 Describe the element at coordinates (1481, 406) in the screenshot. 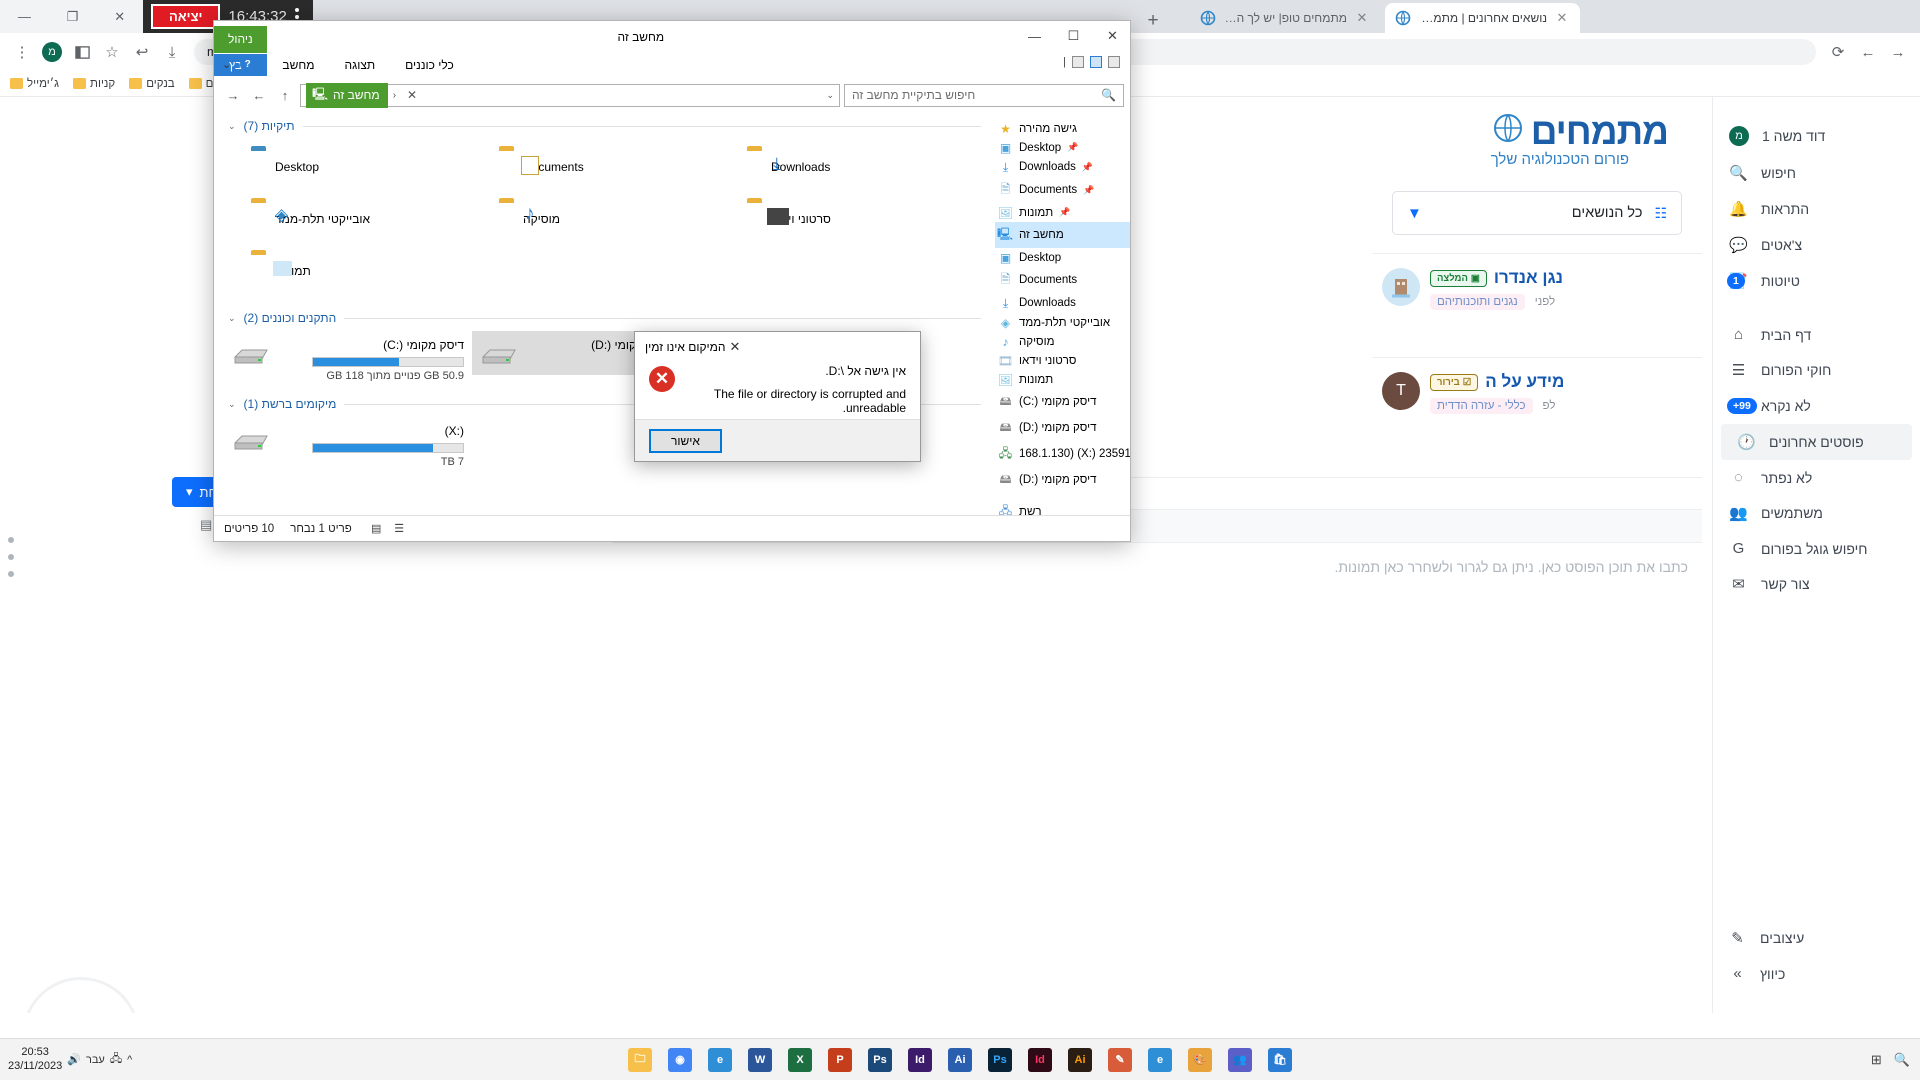

I see `post-category: כללי - עזרה הדדית` at that location.